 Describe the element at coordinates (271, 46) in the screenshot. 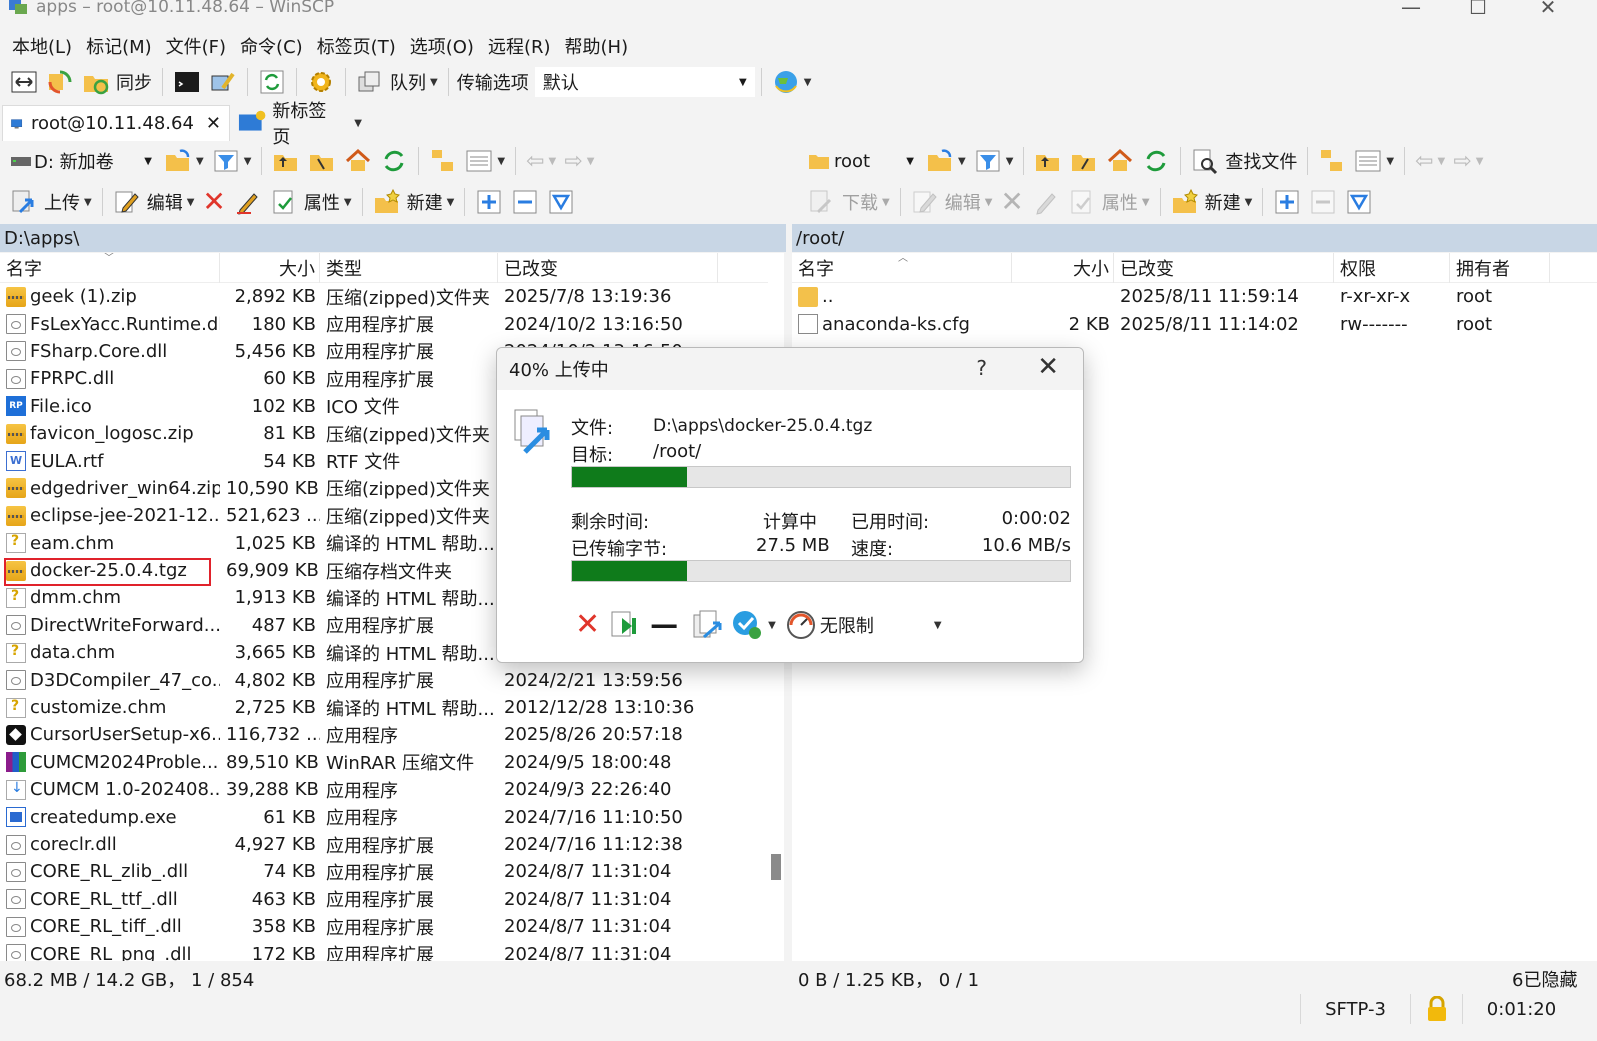

I see `menu-command: 命令(C)` at that location.